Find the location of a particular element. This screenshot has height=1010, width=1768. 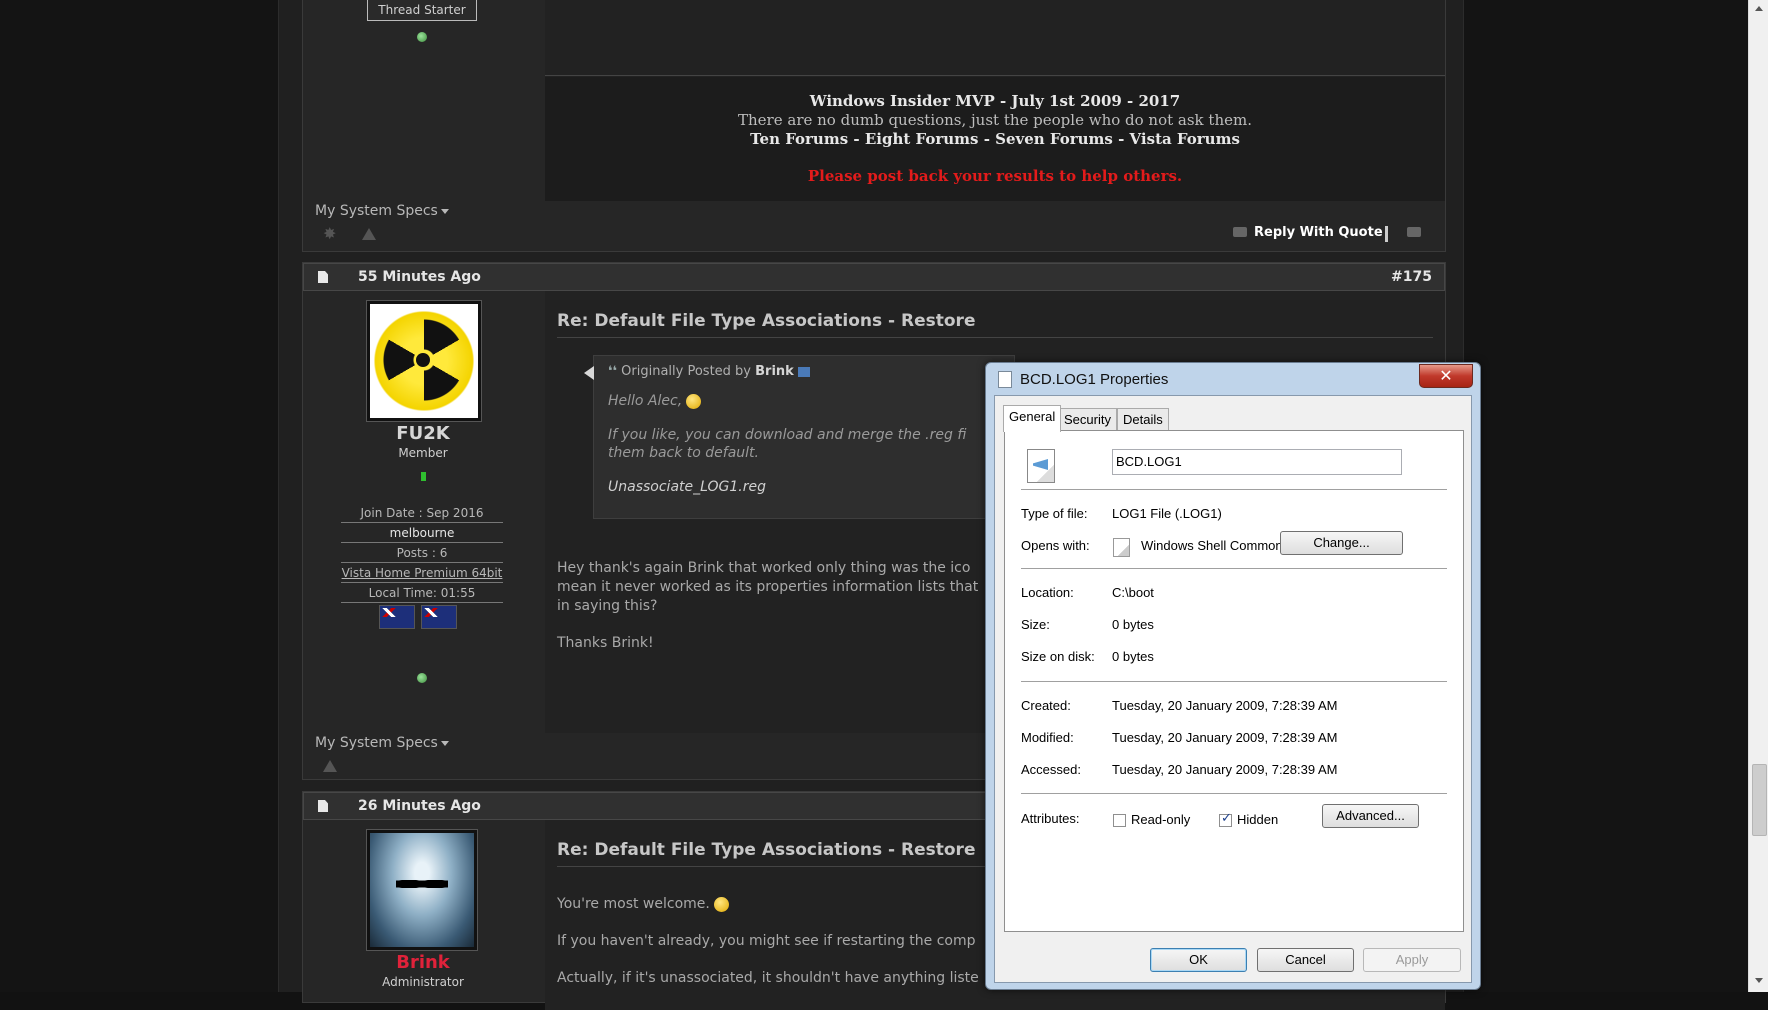

scrollbar-thumb is located at coordinates (1759, 800).